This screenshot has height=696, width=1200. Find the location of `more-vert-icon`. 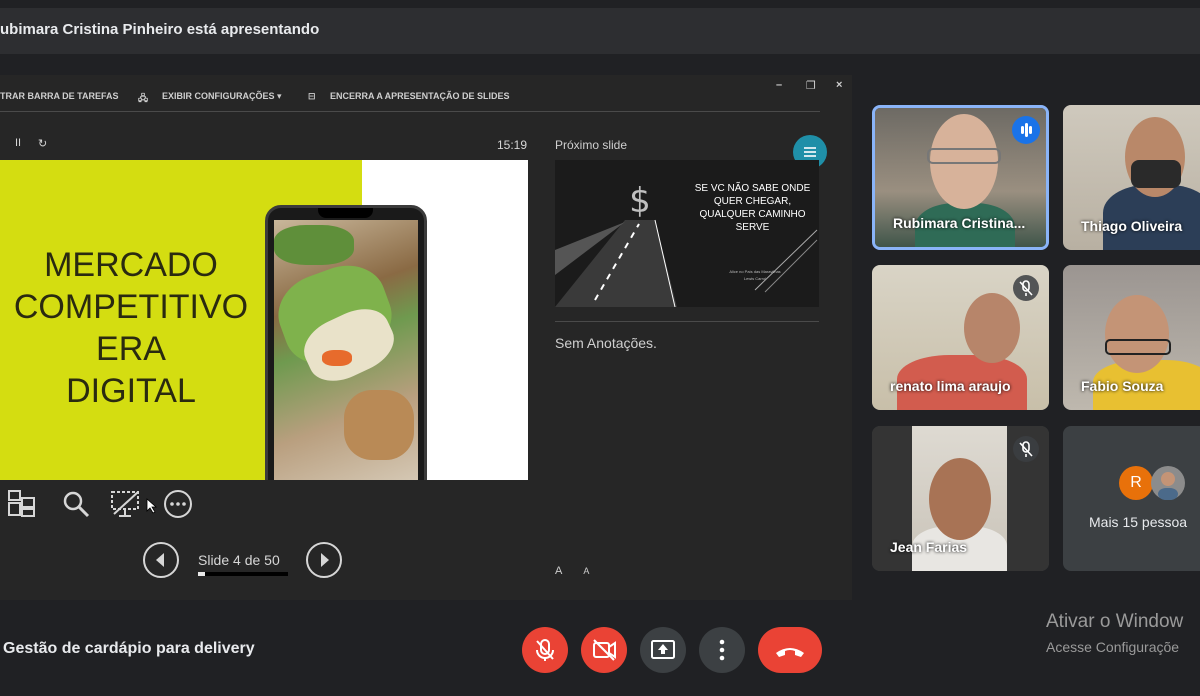

more-vert-icon is located at coordinates (722, 650).